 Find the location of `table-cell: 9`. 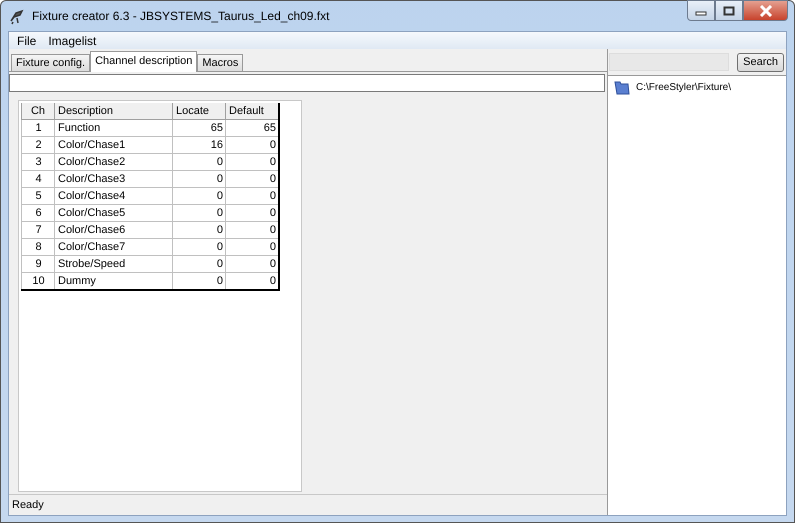

table-cell: 9 is located at coordinates (38, 264).